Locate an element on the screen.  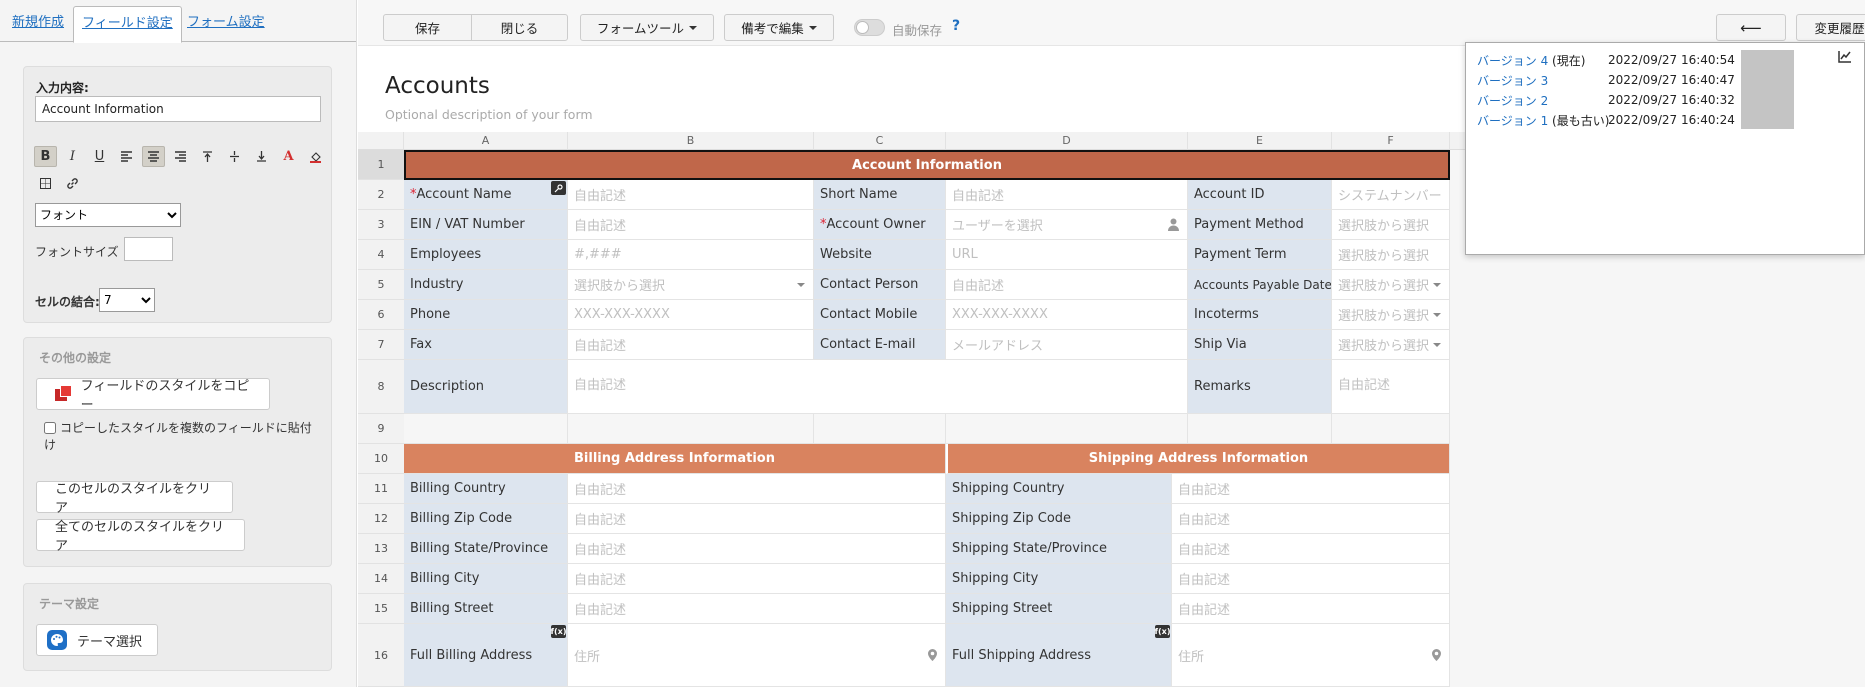
field-label: Incoterms is located at coordinates (1260, 315).